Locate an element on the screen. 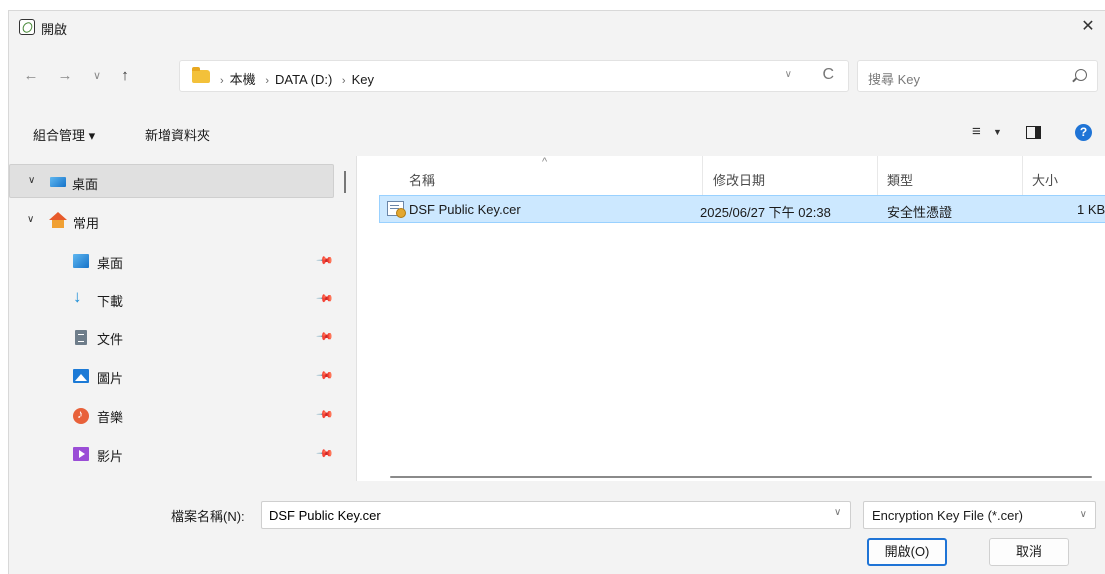  column-header-modified: 修改日期 is located at coordinates (739, 179).